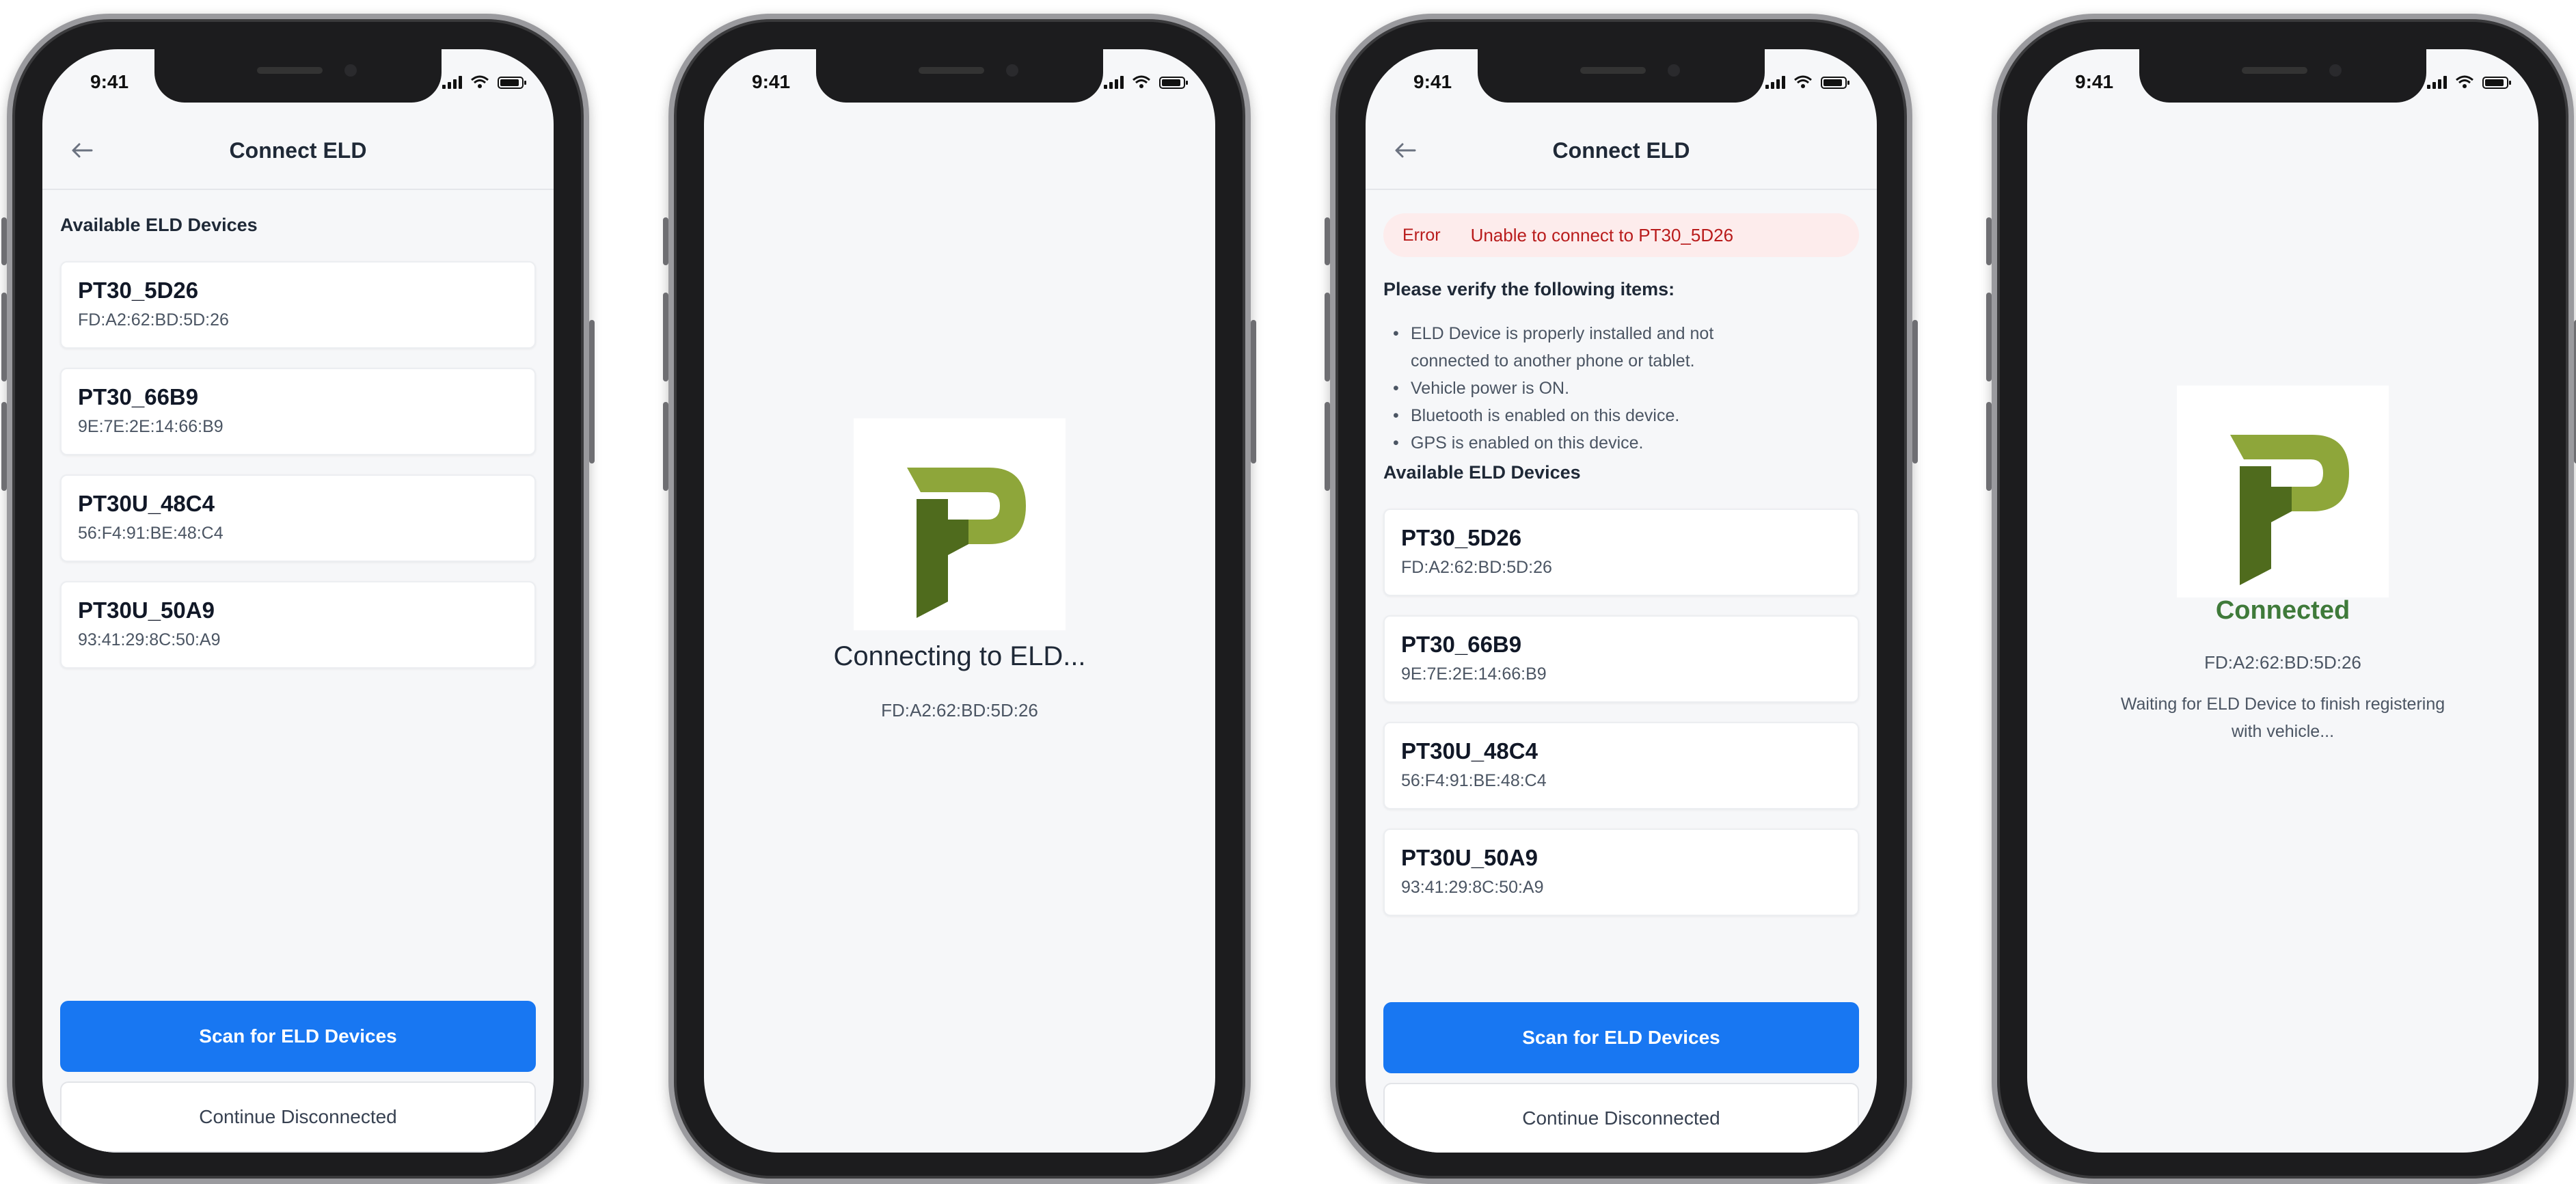 This screenshot has height=1184, width=2576. What do you see at coordinates (2282, 662) in the screenshot?
I see `connected-mac: FD:A2:62:BD:5D:26` at bounding box center [2282, 662].